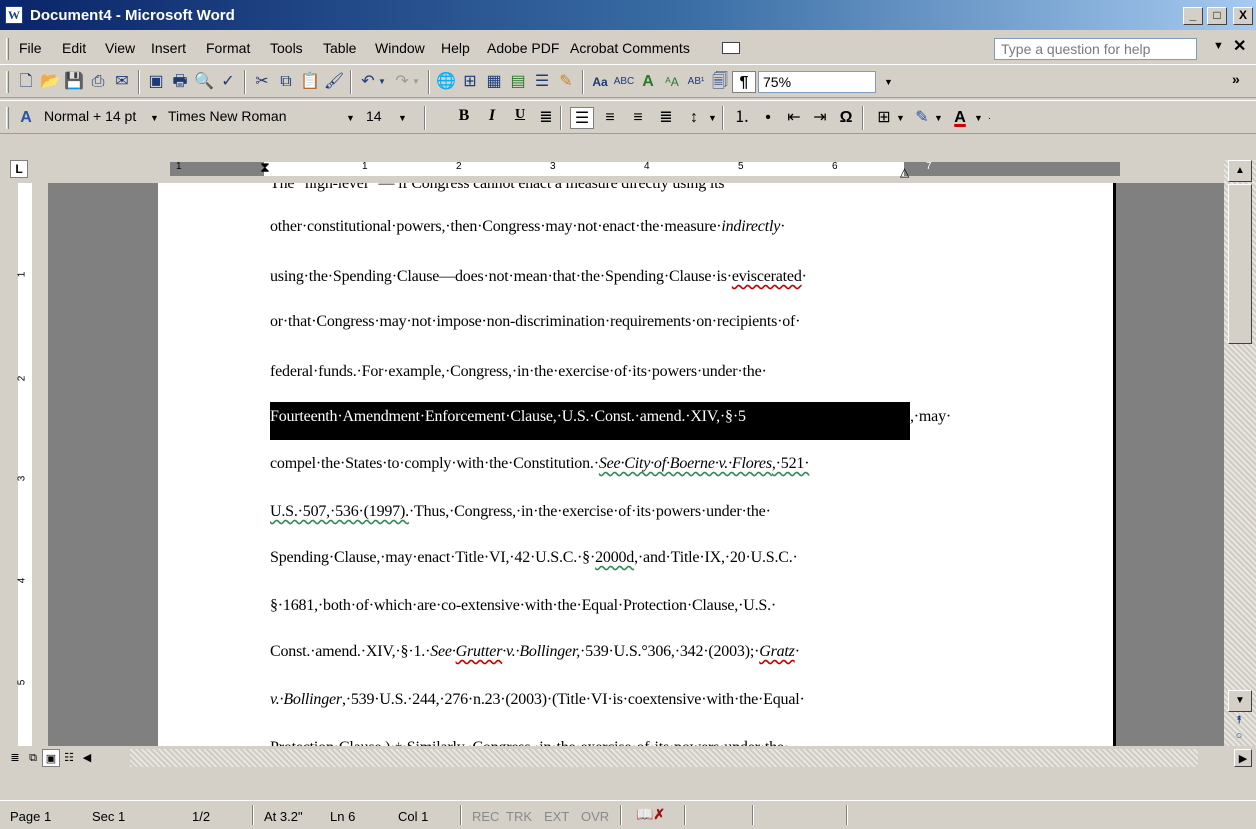  Describe the element at coordinates (50, 82) in the screenshot. I see `open-folder-icon: 📂` at that location.